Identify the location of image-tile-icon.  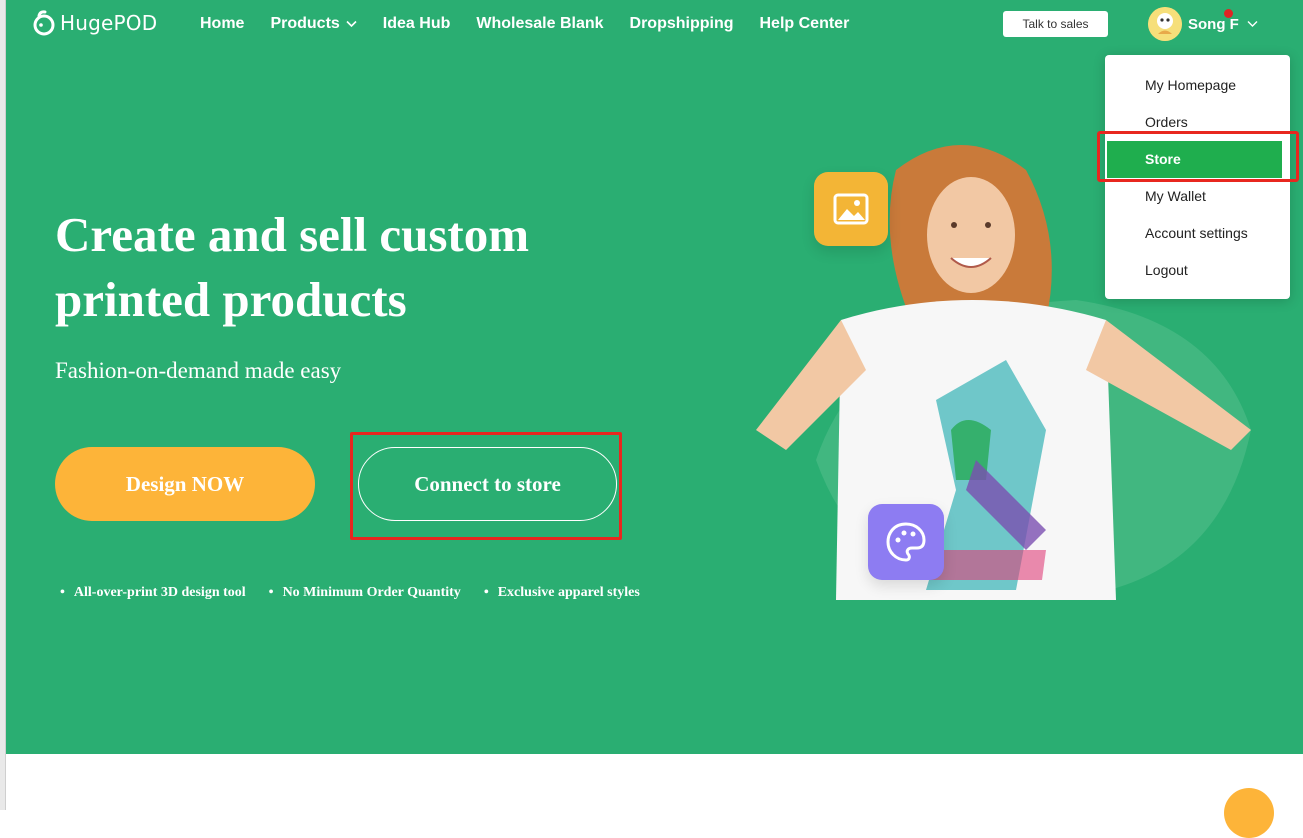
(851, 209).